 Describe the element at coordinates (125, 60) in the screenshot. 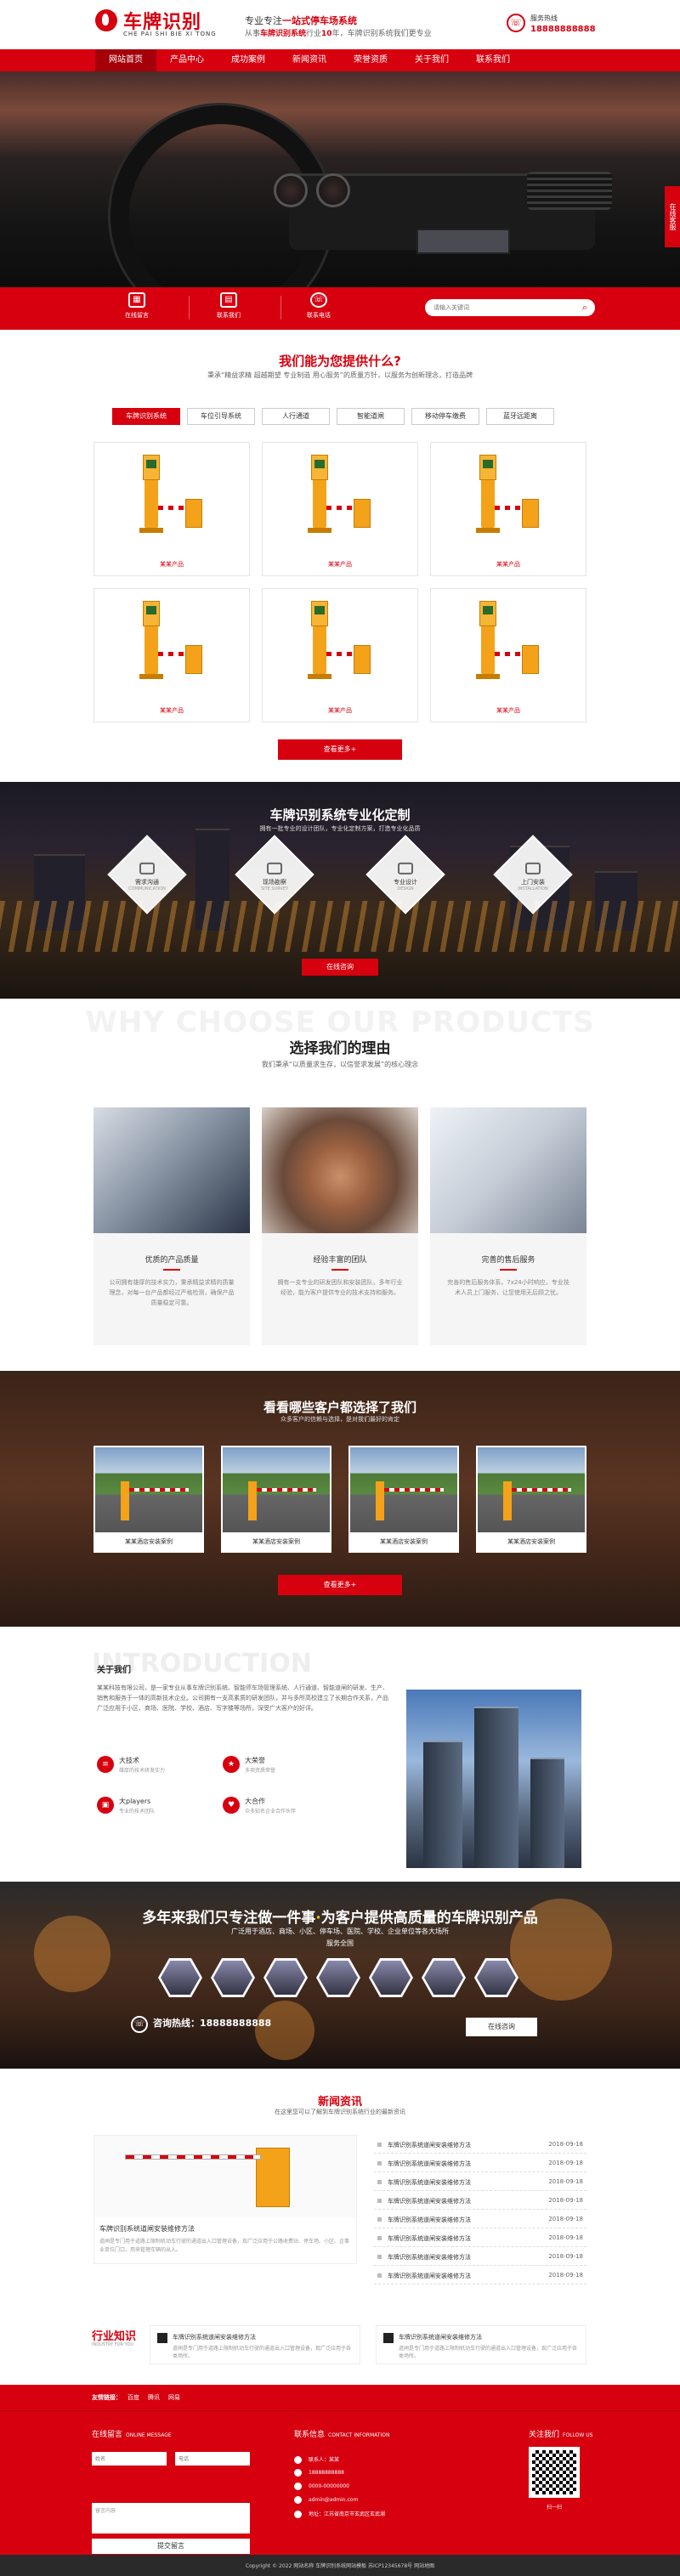

I see `nav-item-home: 网站首页` at that location.